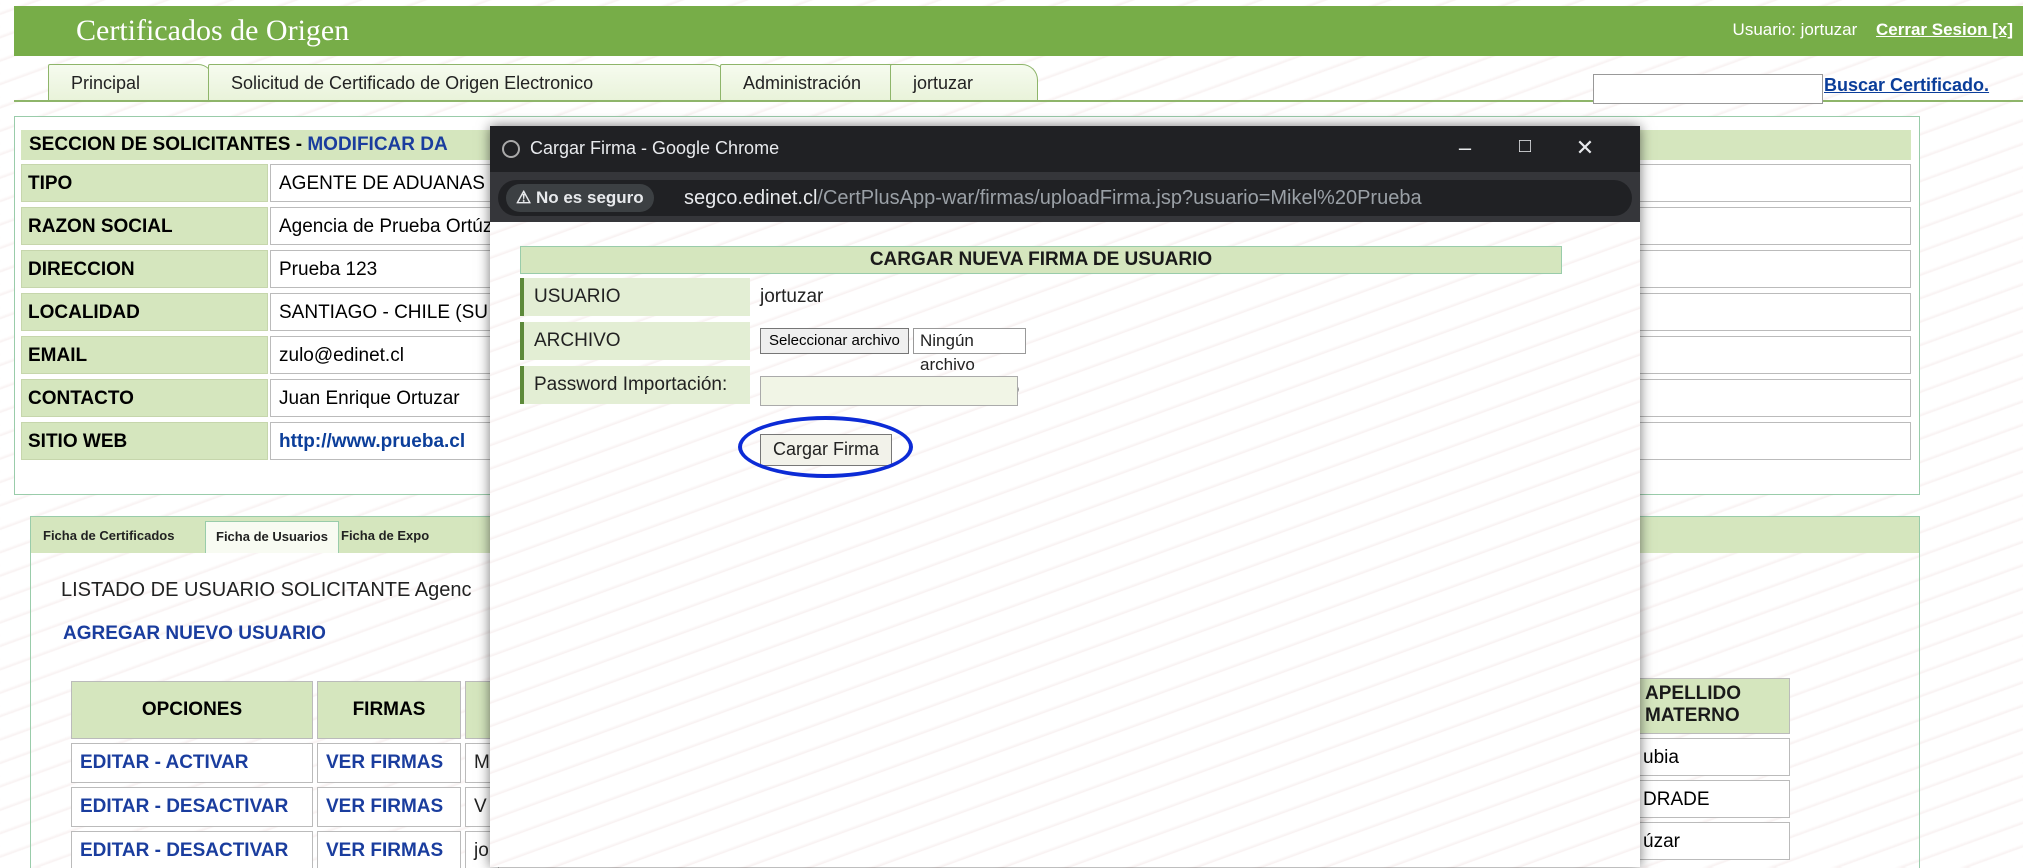 The image size is (2023, 868). I want to click on choose-file-button: Seleccionar archivo, so click(834, 341).